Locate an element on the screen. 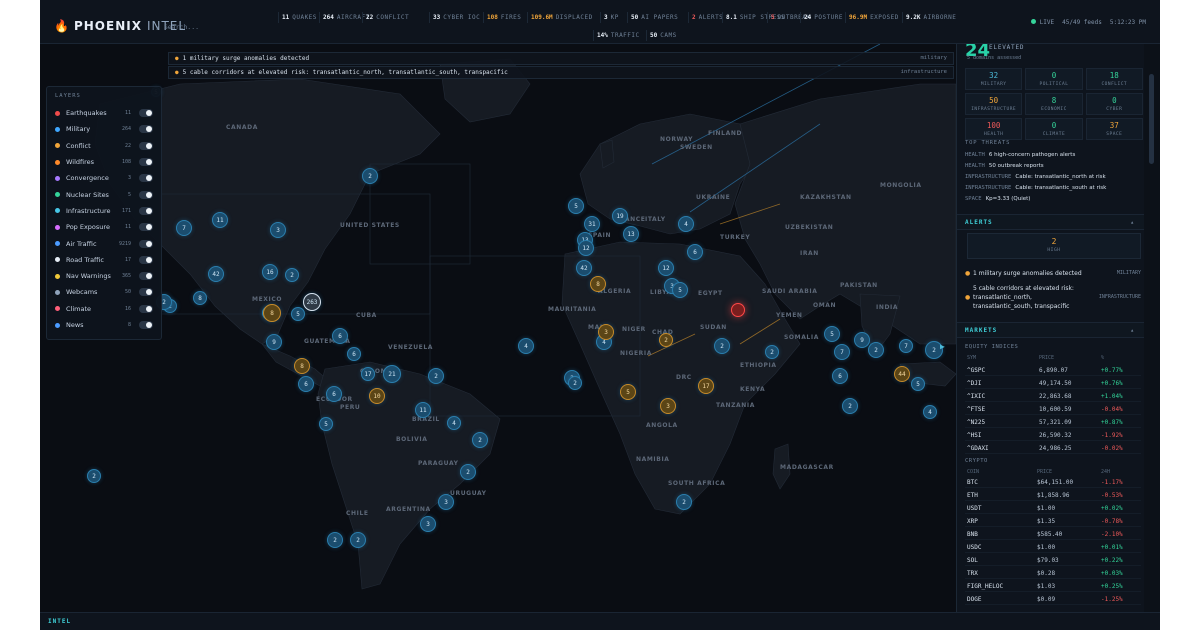  table-row: ^FTSE 10,600.59 -0.04% is located at coordinates (1053, 409).